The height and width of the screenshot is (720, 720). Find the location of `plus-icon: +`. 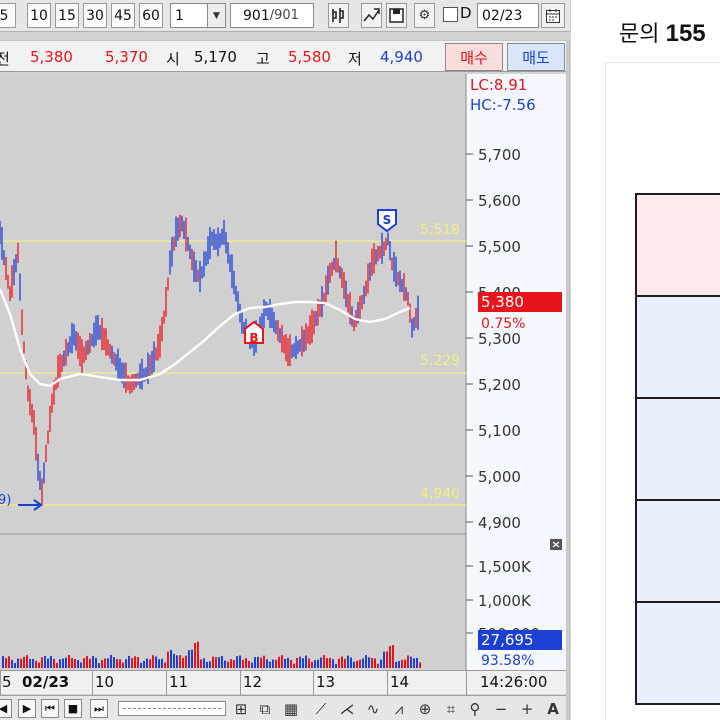

plus-icon: + is located at coordinates (527, 708).